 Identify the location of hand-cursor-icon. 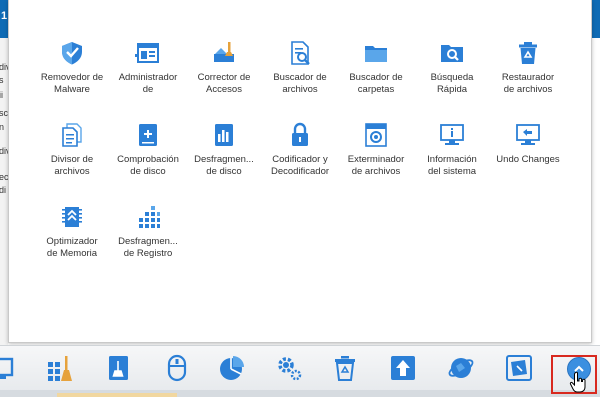
(577, 382).